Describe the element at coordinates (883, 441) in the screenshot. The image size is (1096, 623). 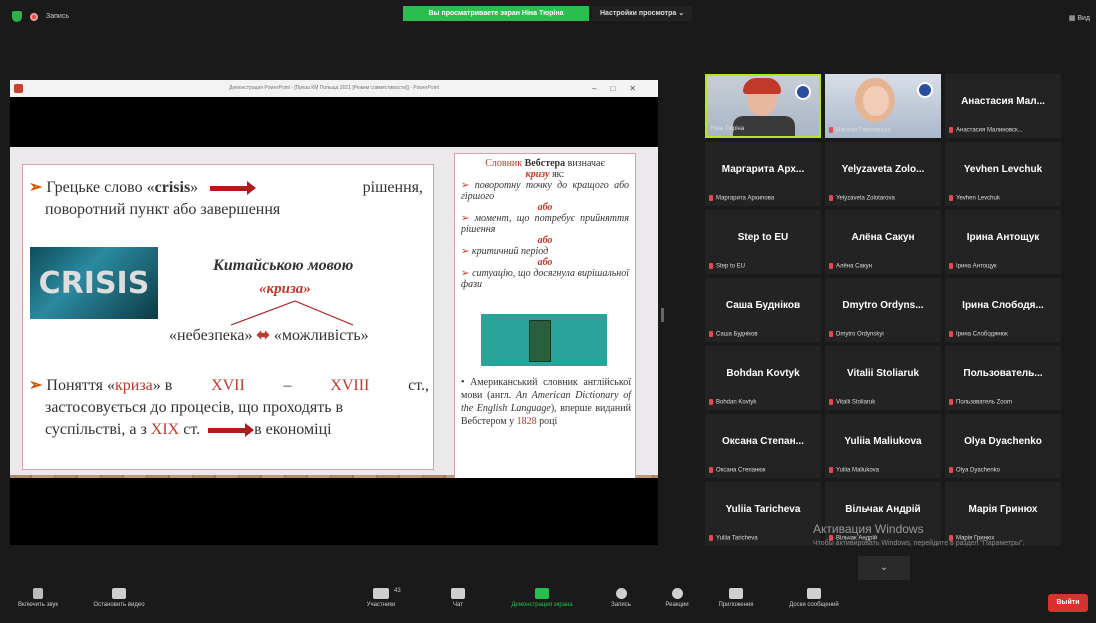
I see `participant-display-name: Yuliia Maliukova` at that location.